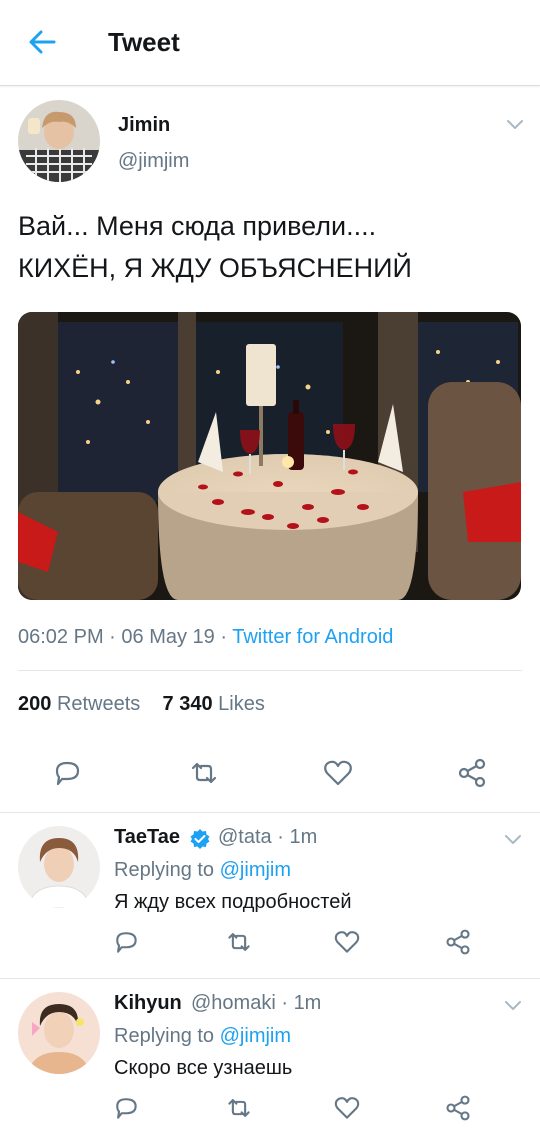 The width and height of the screenshot is (540, 1144). Describe the element at coordinates (153, 161) in the screenshot. I see `author-handle: @jimjim` at that location.